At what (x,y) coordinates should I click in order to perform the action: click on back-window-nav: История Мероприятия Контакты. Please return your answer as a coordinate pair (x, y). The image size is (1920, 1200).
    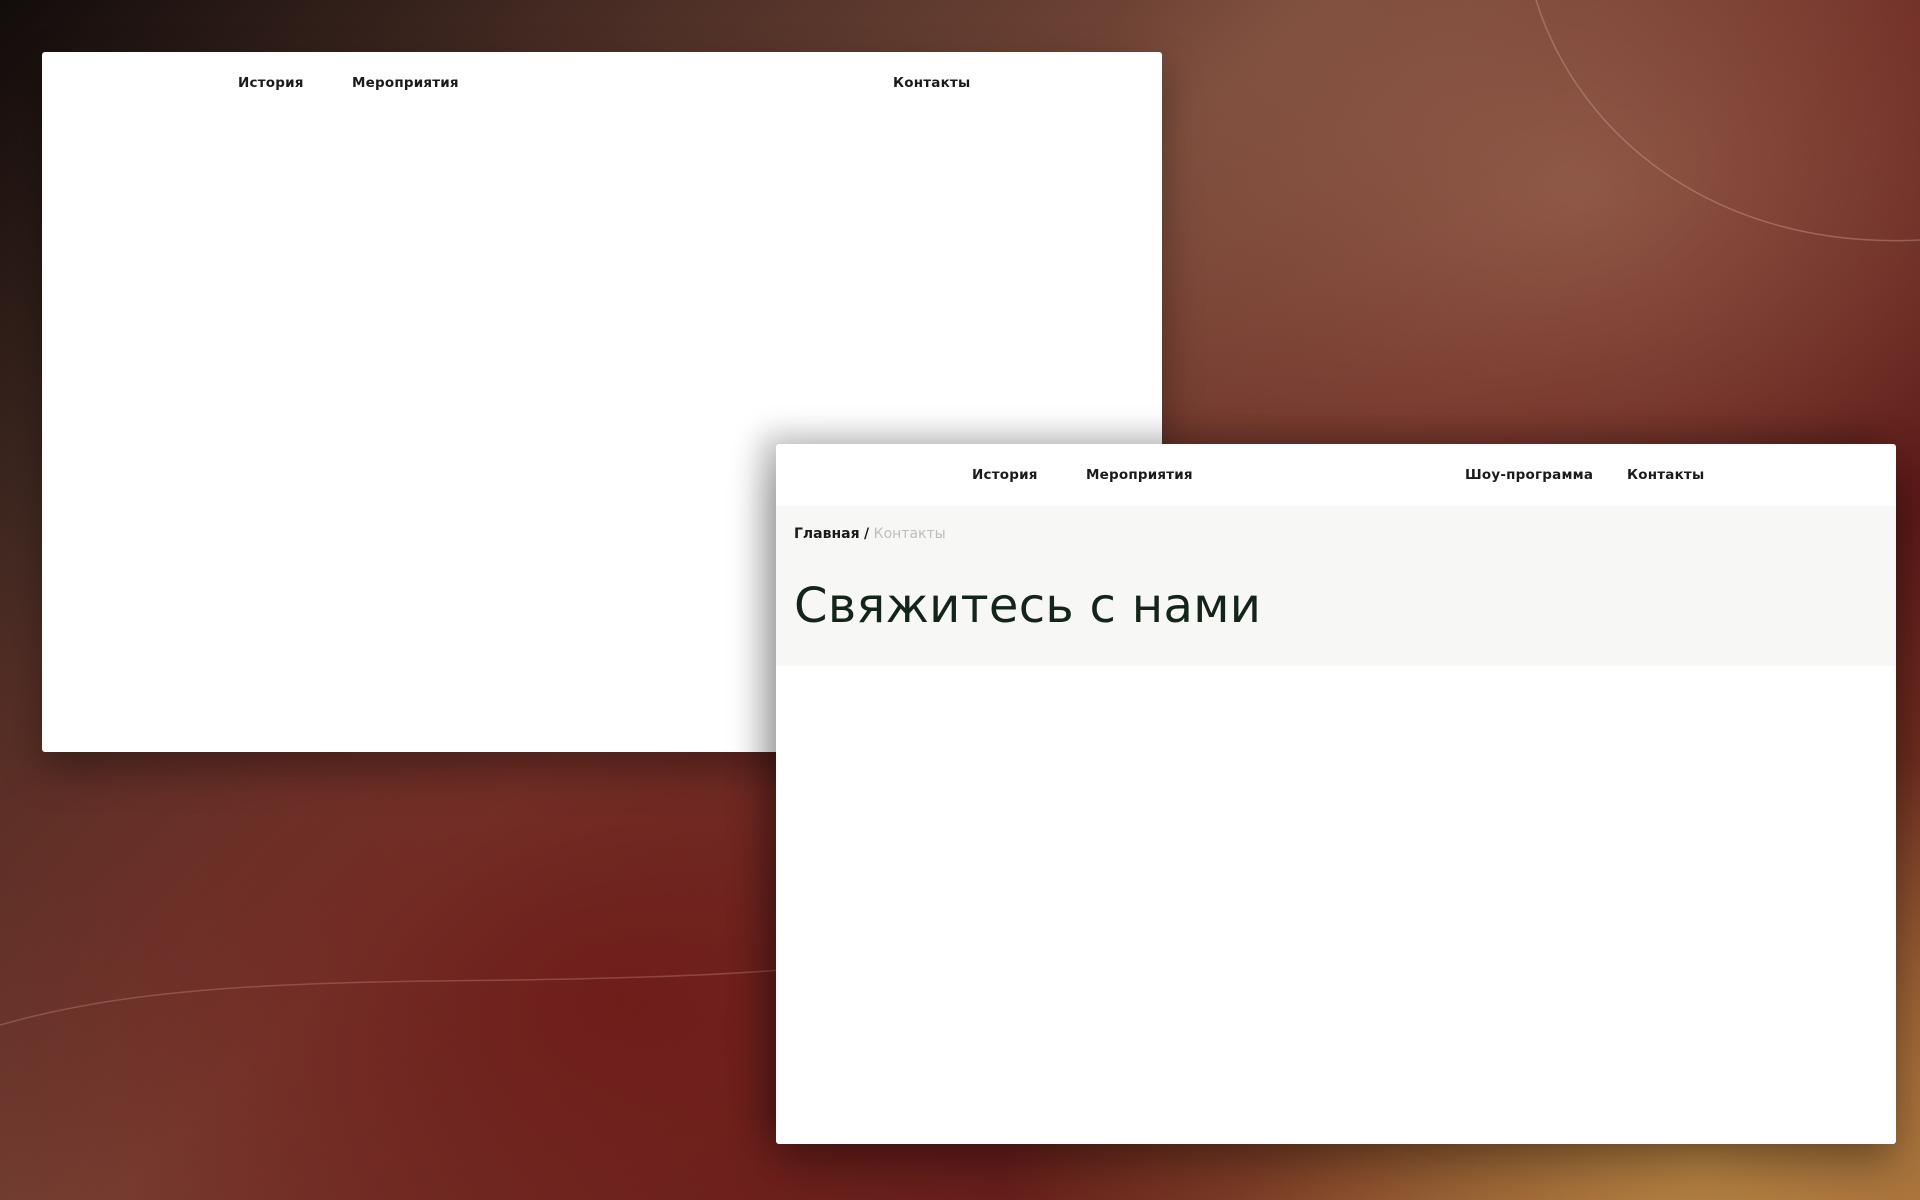
    Looking at the image, I should click on (602, 83).